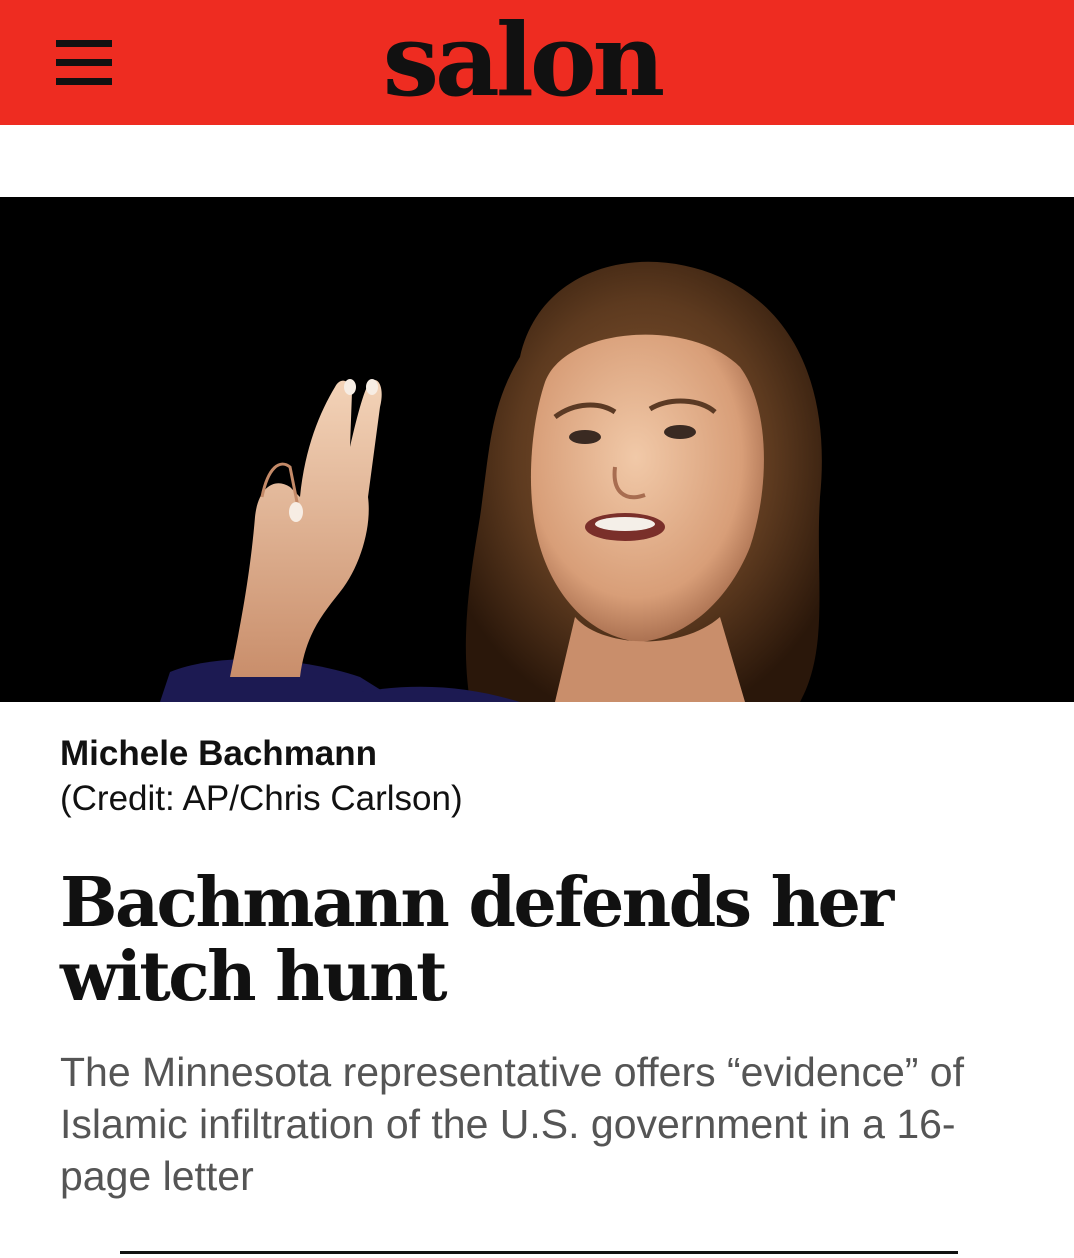  What do you see at coordinates (539, 1252) in the screenshot?
I see `divider` at bounding box center [539, 1252].